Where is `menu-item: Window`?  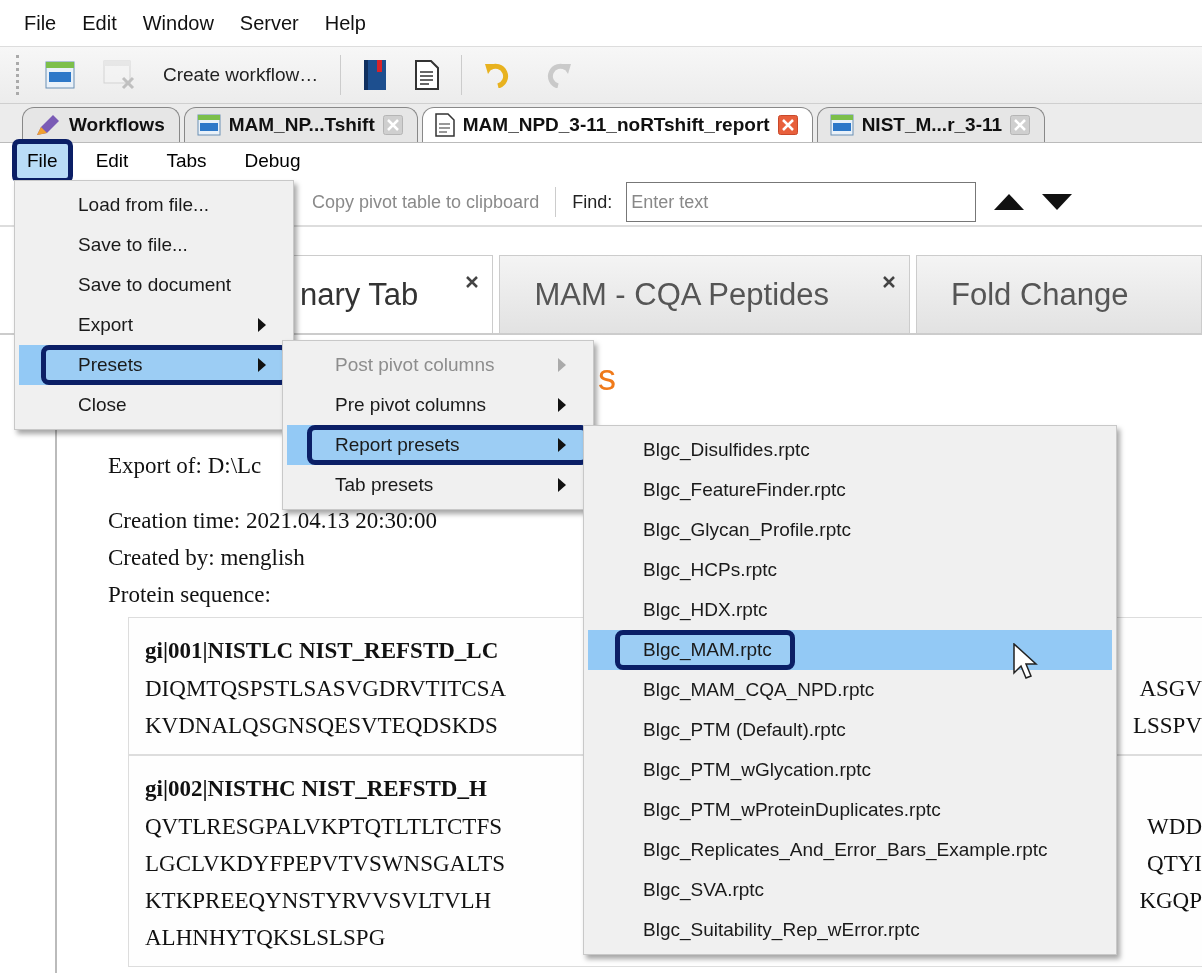 menu-item: Window is located at coordinates (178, 23).